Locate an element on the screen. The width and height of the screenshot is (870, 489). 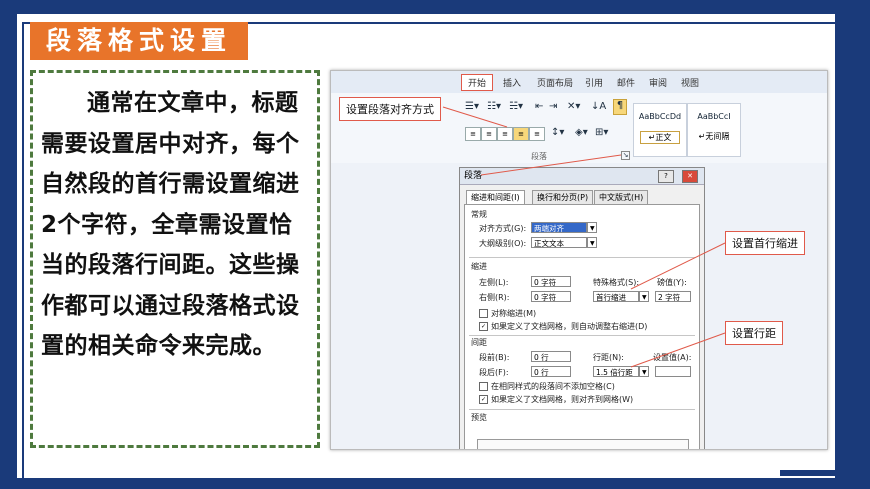
launcher-arrow is located at coordinates (551, 165).